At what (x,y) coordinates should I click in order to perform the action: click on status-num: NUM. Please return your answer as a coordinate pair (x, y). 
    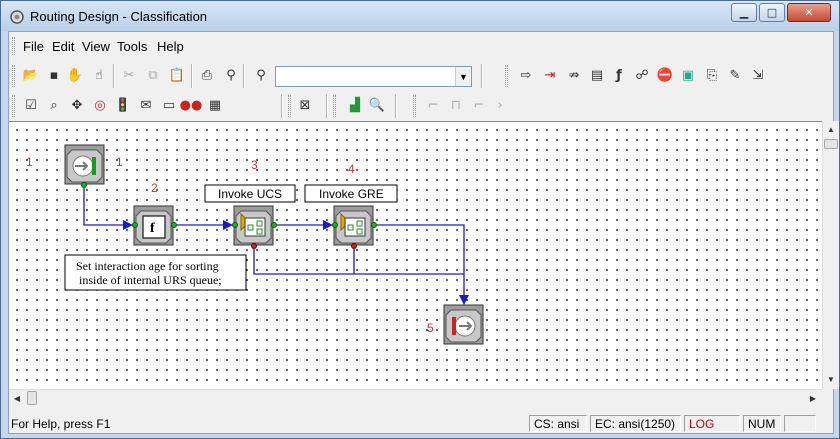
    Looking at the image, I should click on (762, 423).